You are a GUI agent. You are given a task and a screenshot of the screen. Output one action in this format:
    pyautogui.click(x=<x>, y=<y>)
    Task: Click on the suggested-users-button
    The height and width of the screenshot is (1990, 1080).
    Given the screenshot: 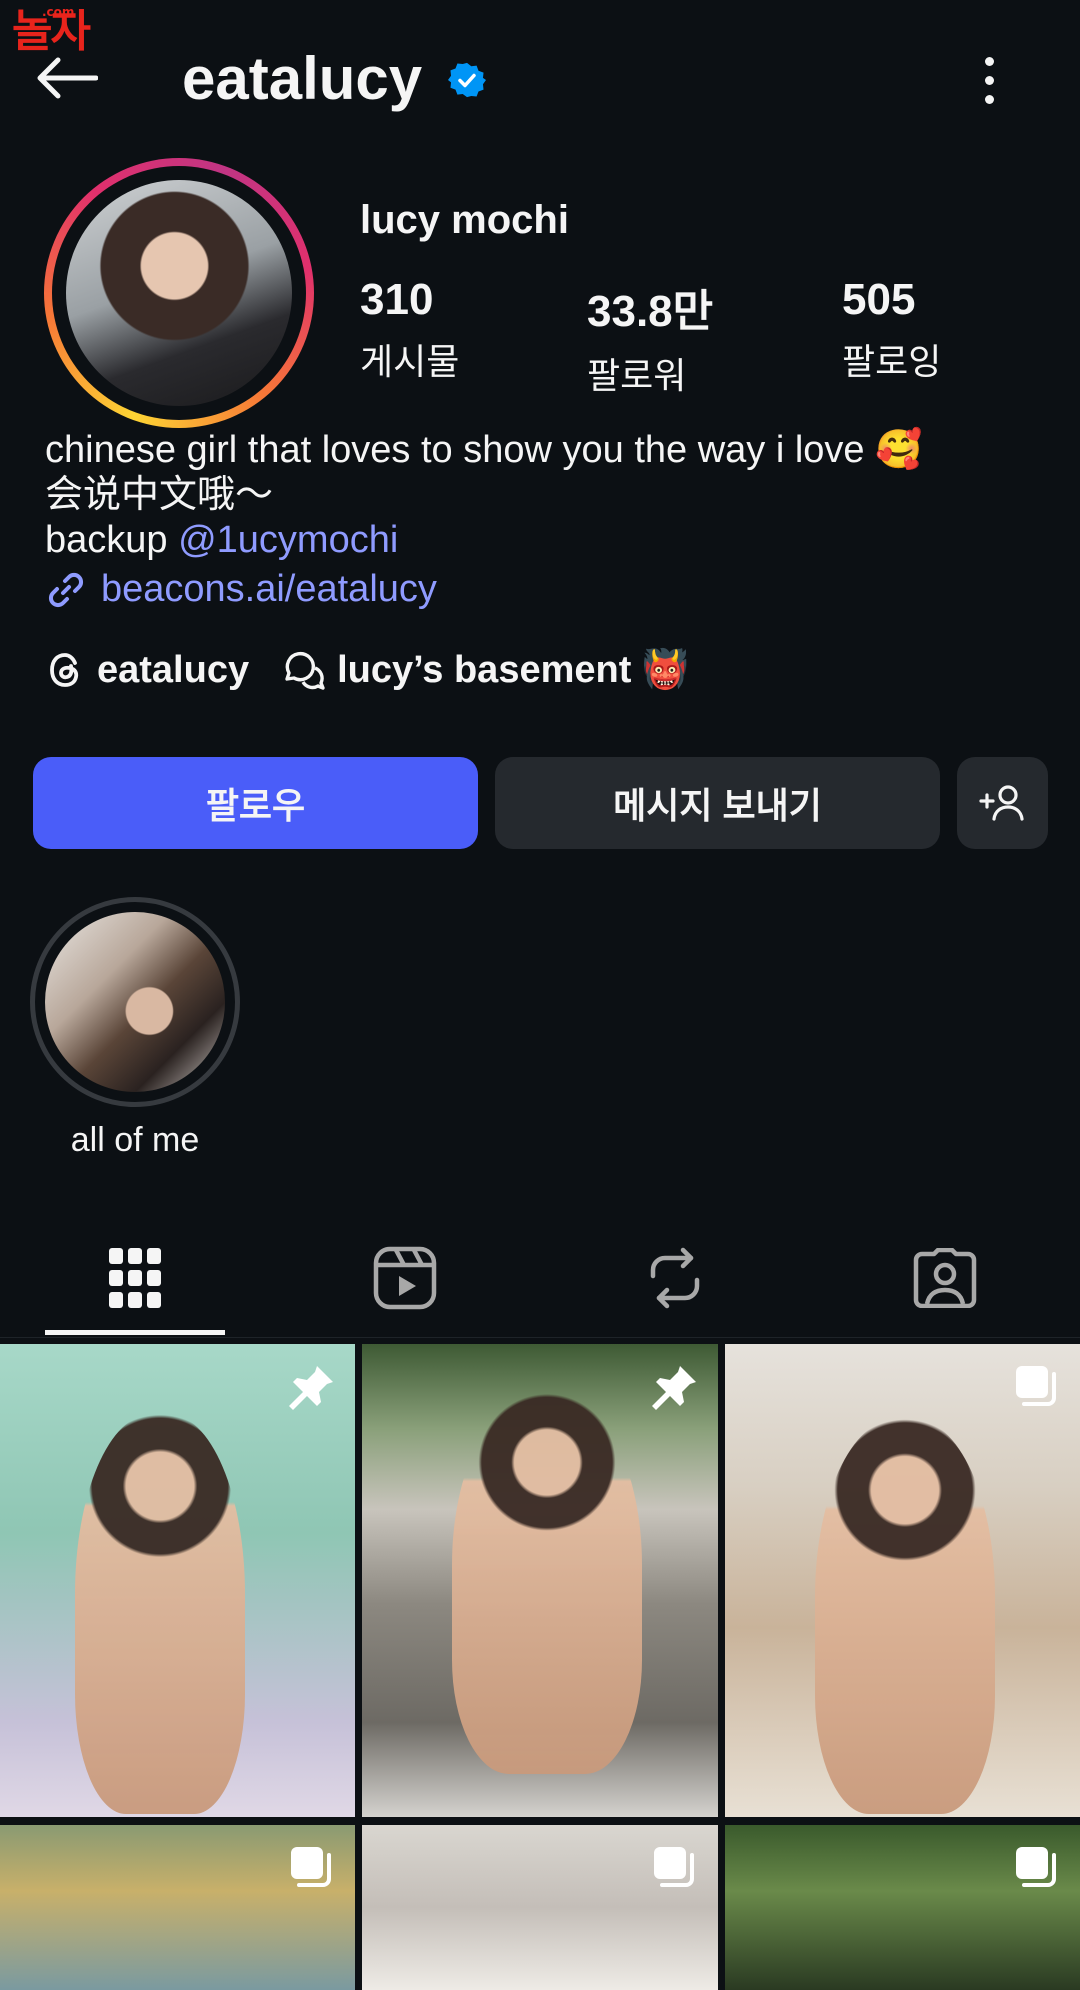 What is the action you would take?
    pyautogui.click(x=1002, y=803)
    